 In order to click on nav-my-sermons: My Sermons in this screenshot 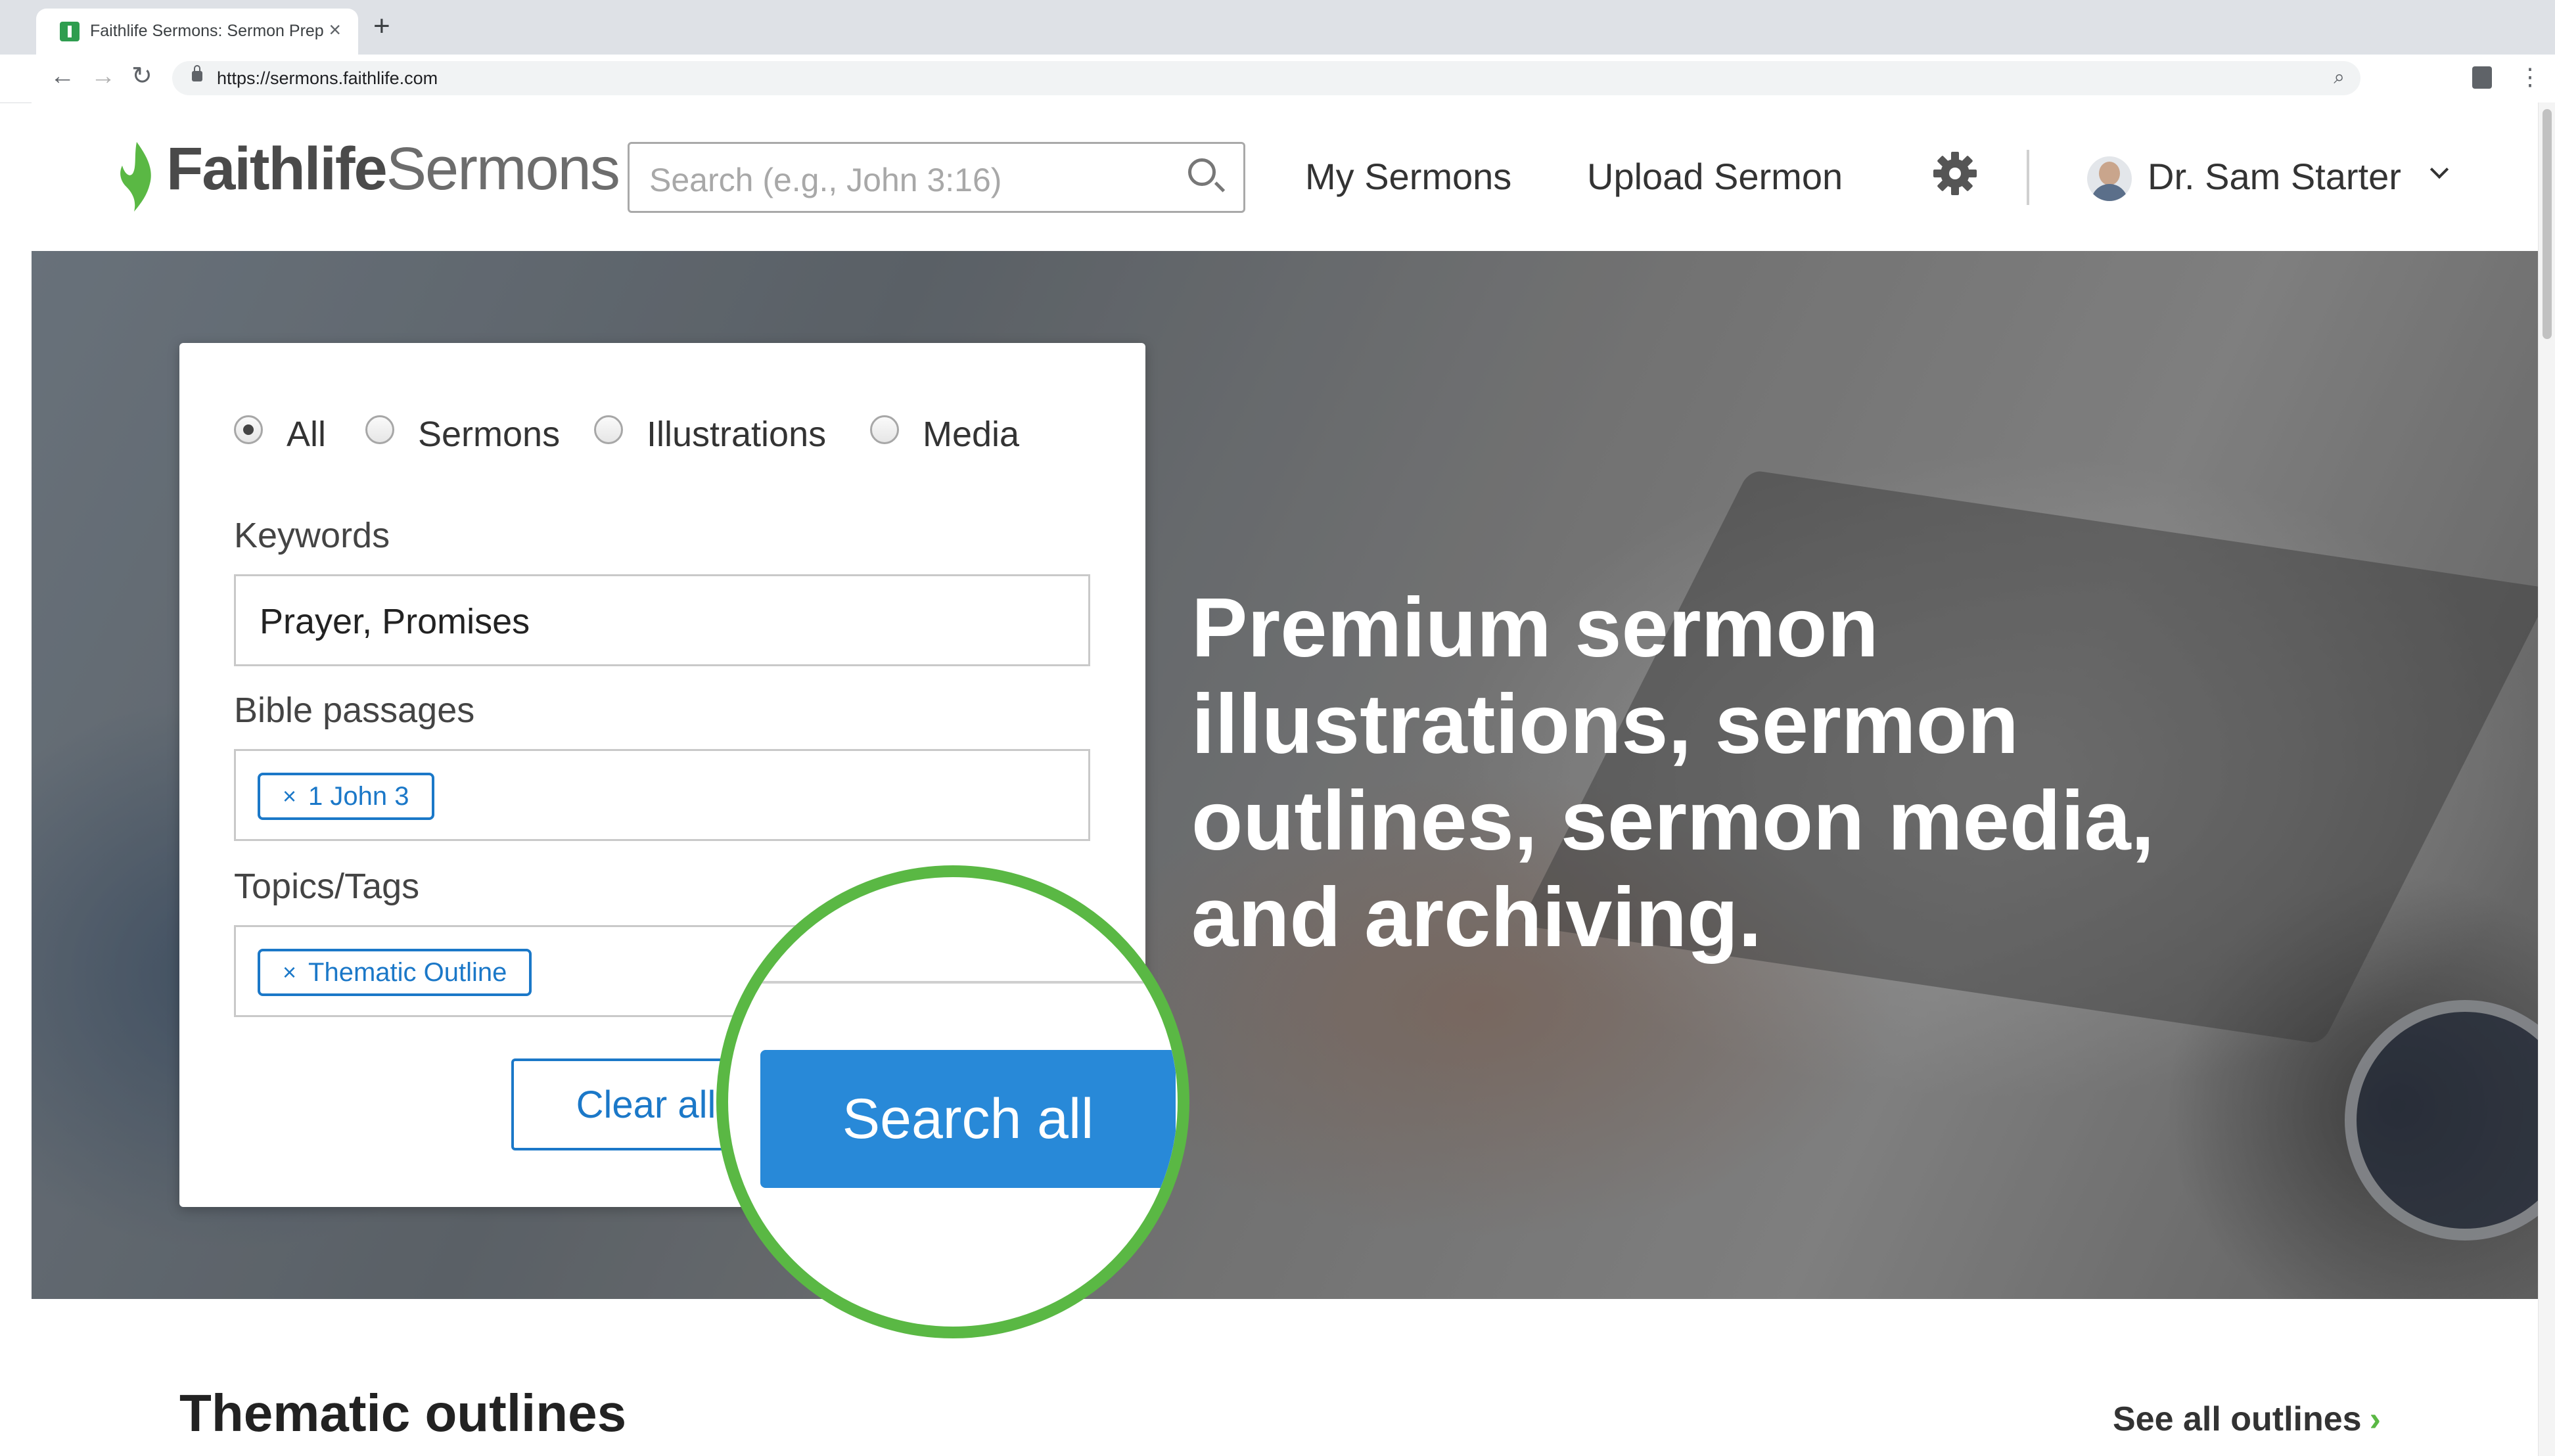, I will do `click(1408, 176)`.